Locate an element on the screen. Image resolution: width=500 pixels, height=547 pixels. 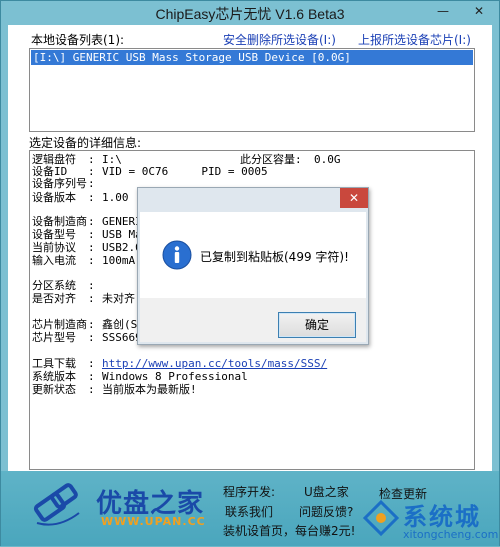
developer-link: U盘之家 is located at coordinates (326, 491).